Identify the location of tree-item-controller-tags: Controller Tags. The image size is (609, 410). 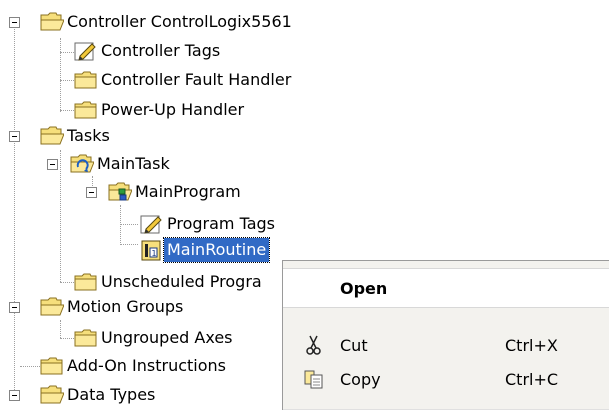
(148, 51).